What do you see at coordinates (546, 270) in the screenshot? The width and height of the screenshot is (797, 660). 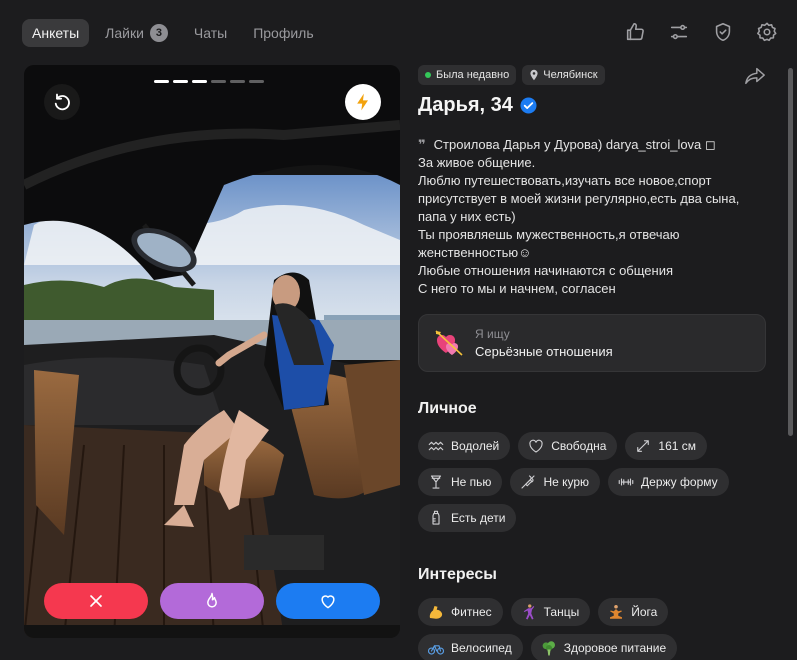 I see `bio-line: Любые отношения начинаются с общения` at bounding box center [546, 270].